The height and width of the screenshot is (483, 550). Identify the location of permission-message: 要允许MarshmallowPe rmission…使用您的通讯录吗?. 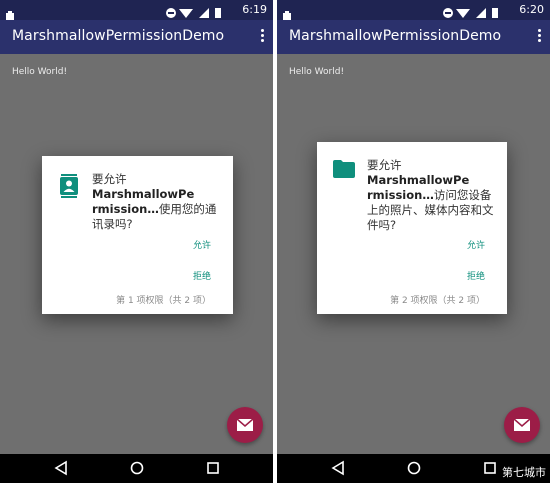
(156, 202).